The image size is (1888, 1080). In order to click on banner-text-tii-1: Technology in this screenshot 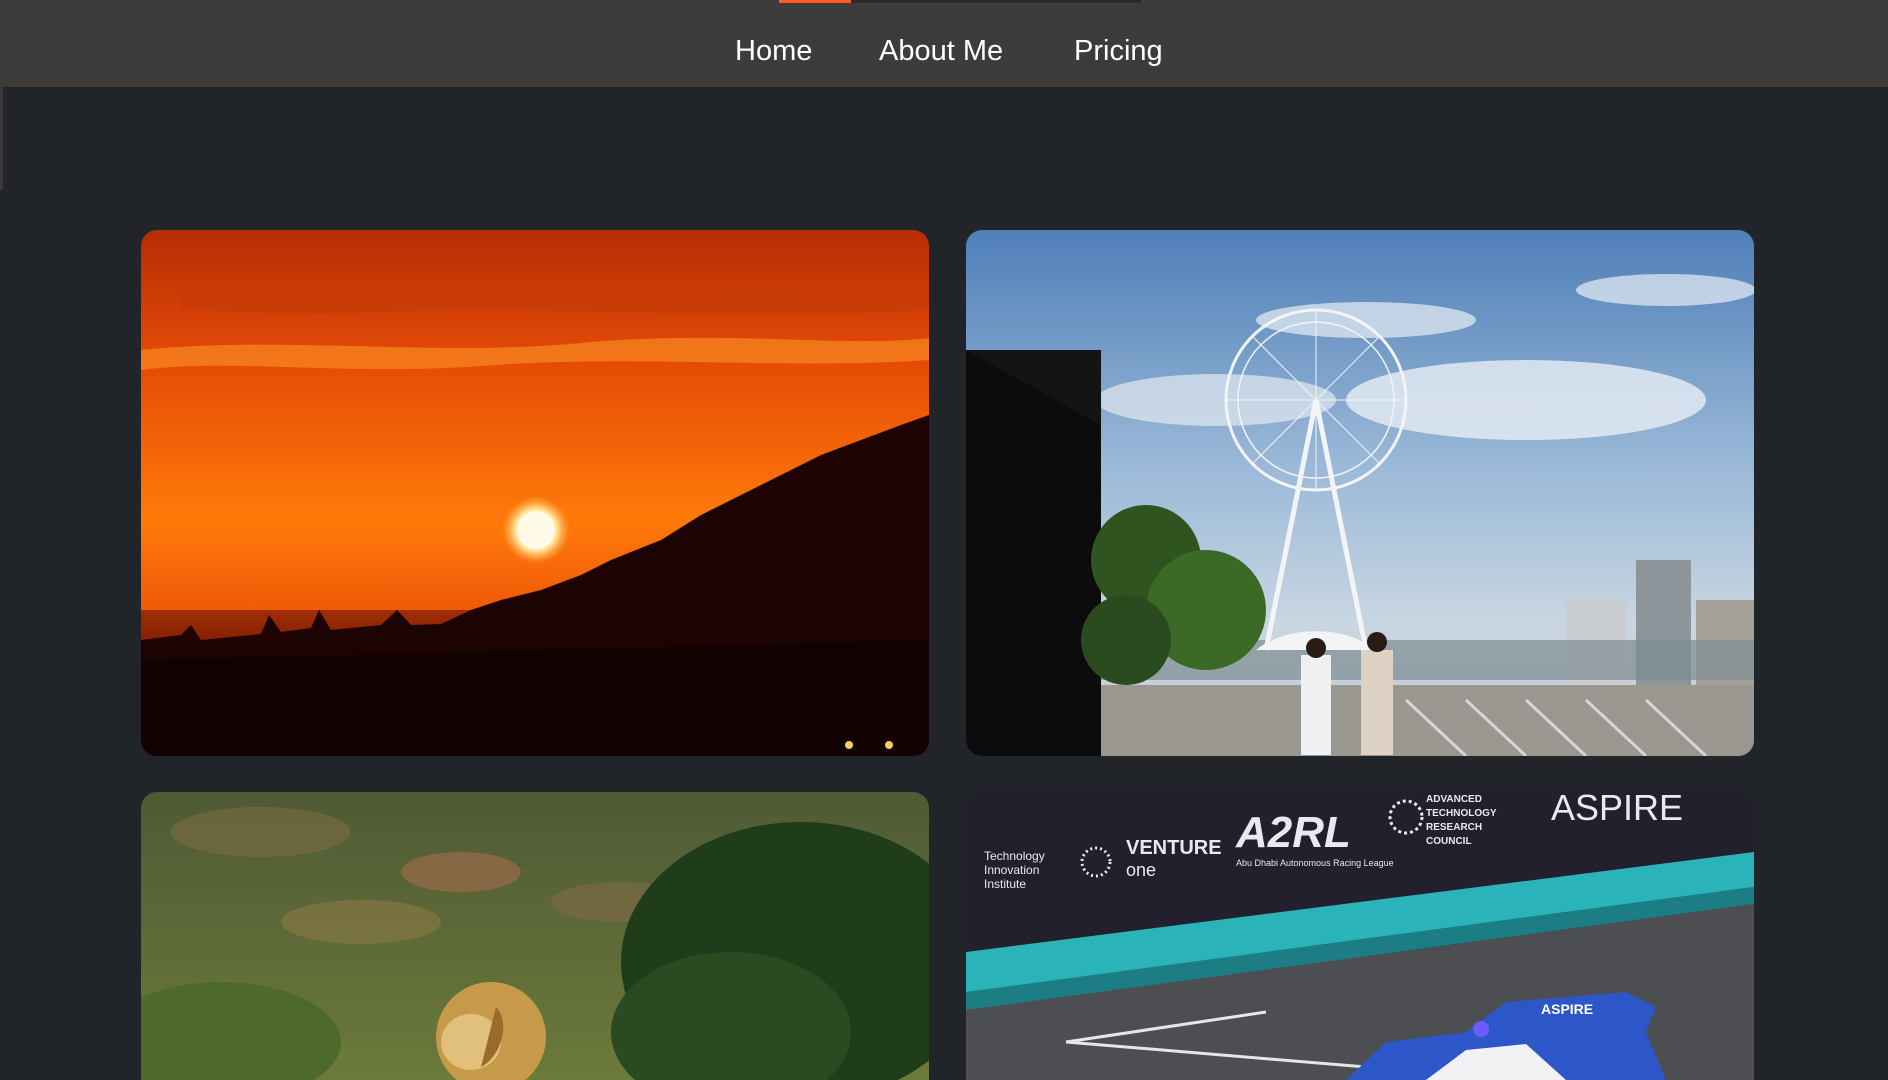, I will do `click(1014, 856)`.